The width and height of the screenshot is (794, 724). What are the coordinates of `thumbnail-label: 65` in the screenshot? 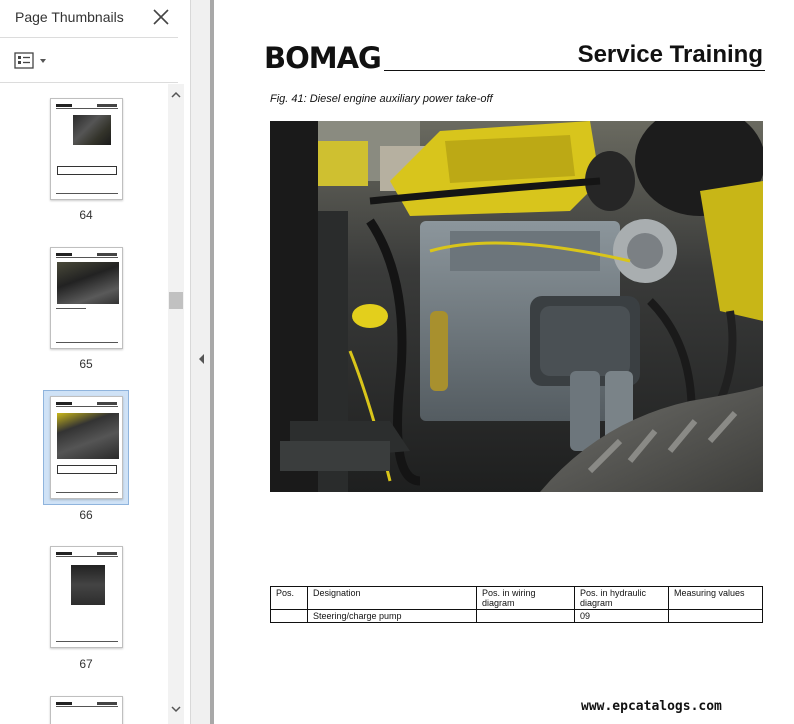 It's located at (86, 364).